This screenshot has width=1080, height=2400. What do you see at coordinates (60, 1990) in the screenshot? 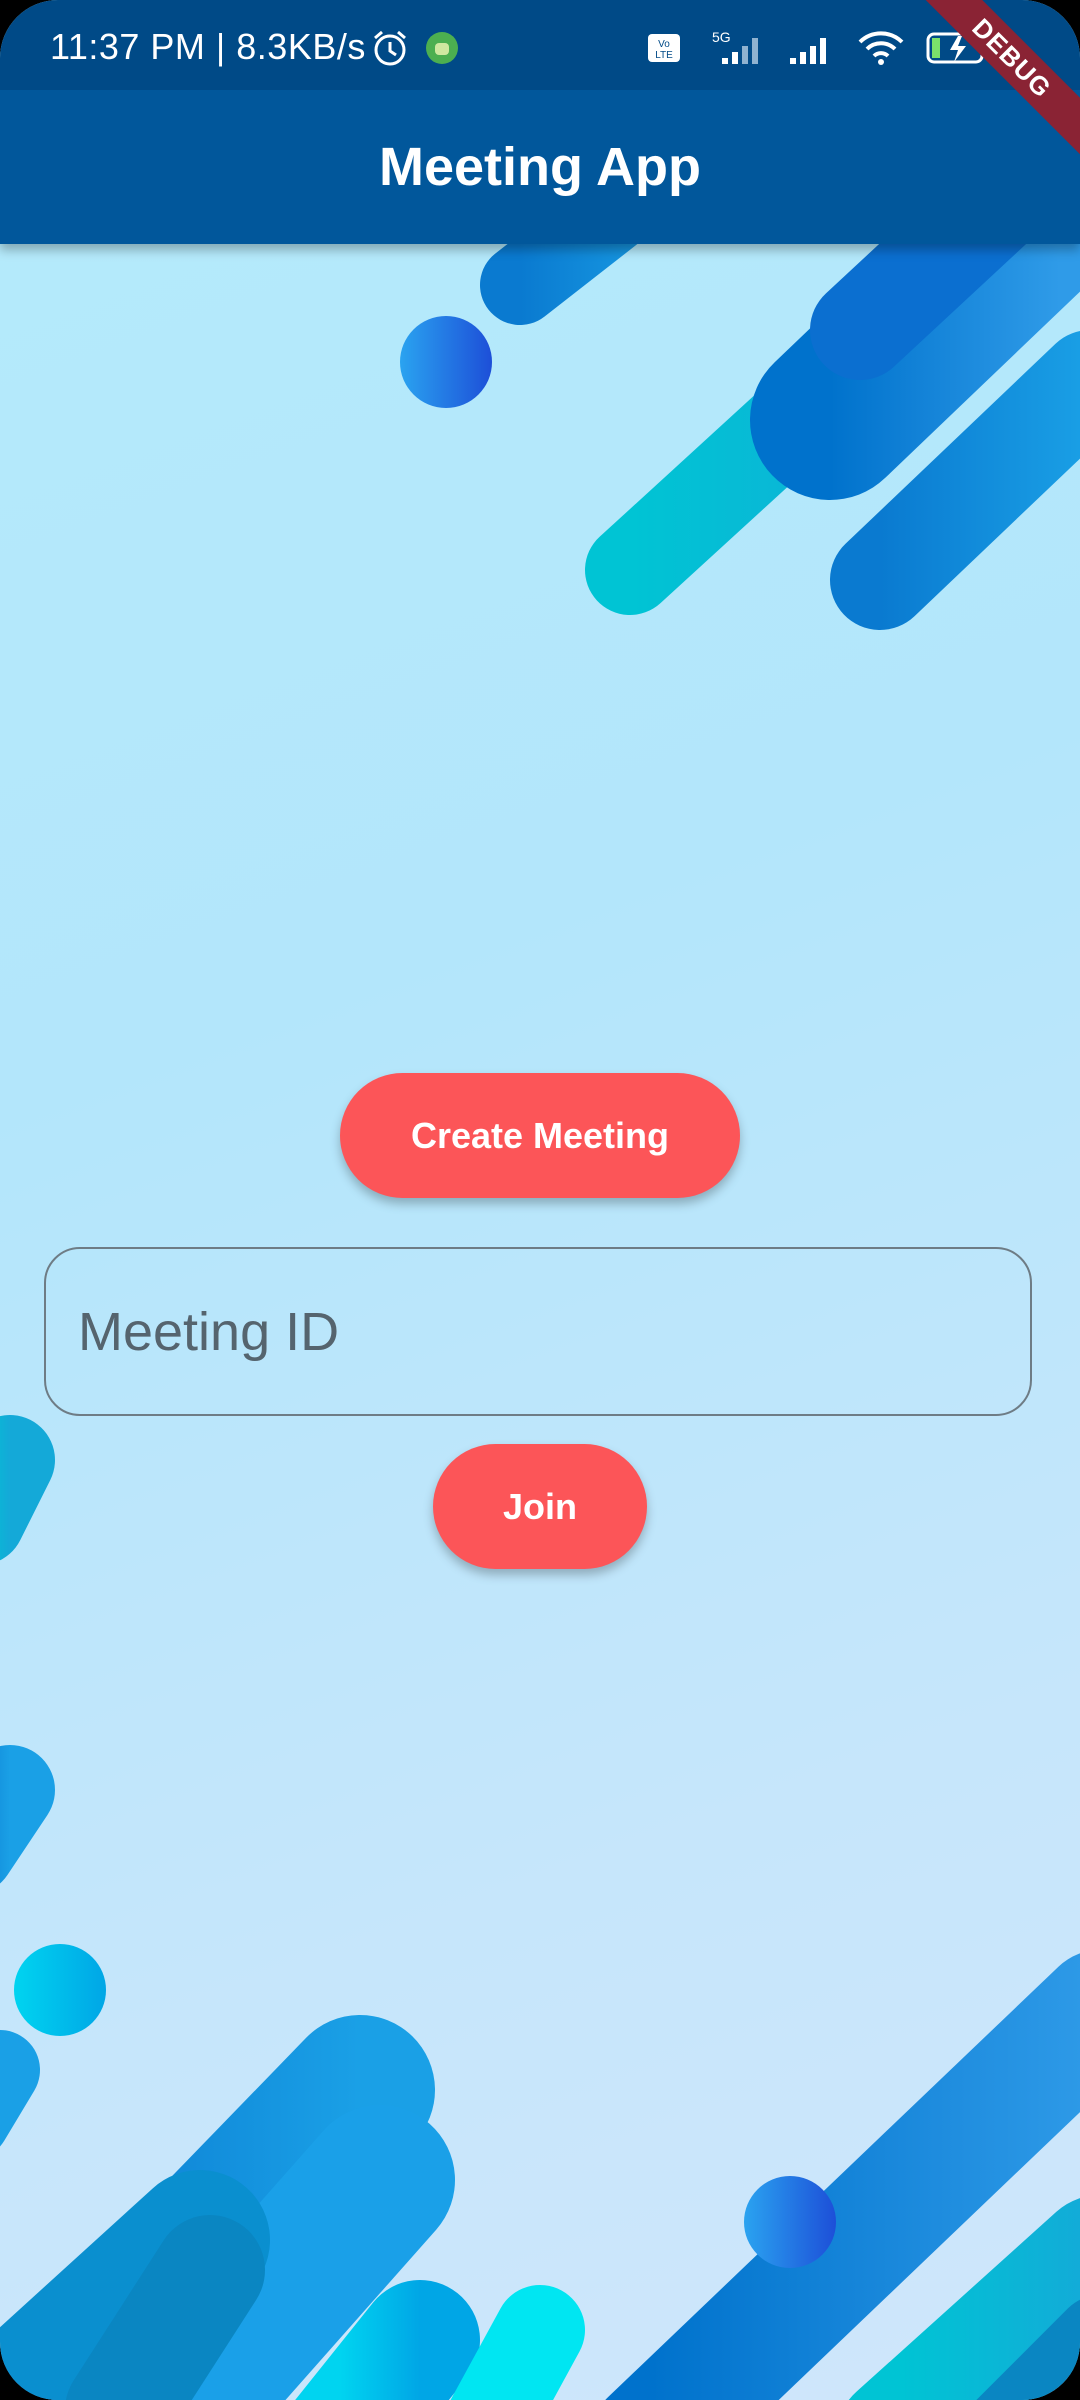
I see `left-dot` at bounding box center [60, 1990].